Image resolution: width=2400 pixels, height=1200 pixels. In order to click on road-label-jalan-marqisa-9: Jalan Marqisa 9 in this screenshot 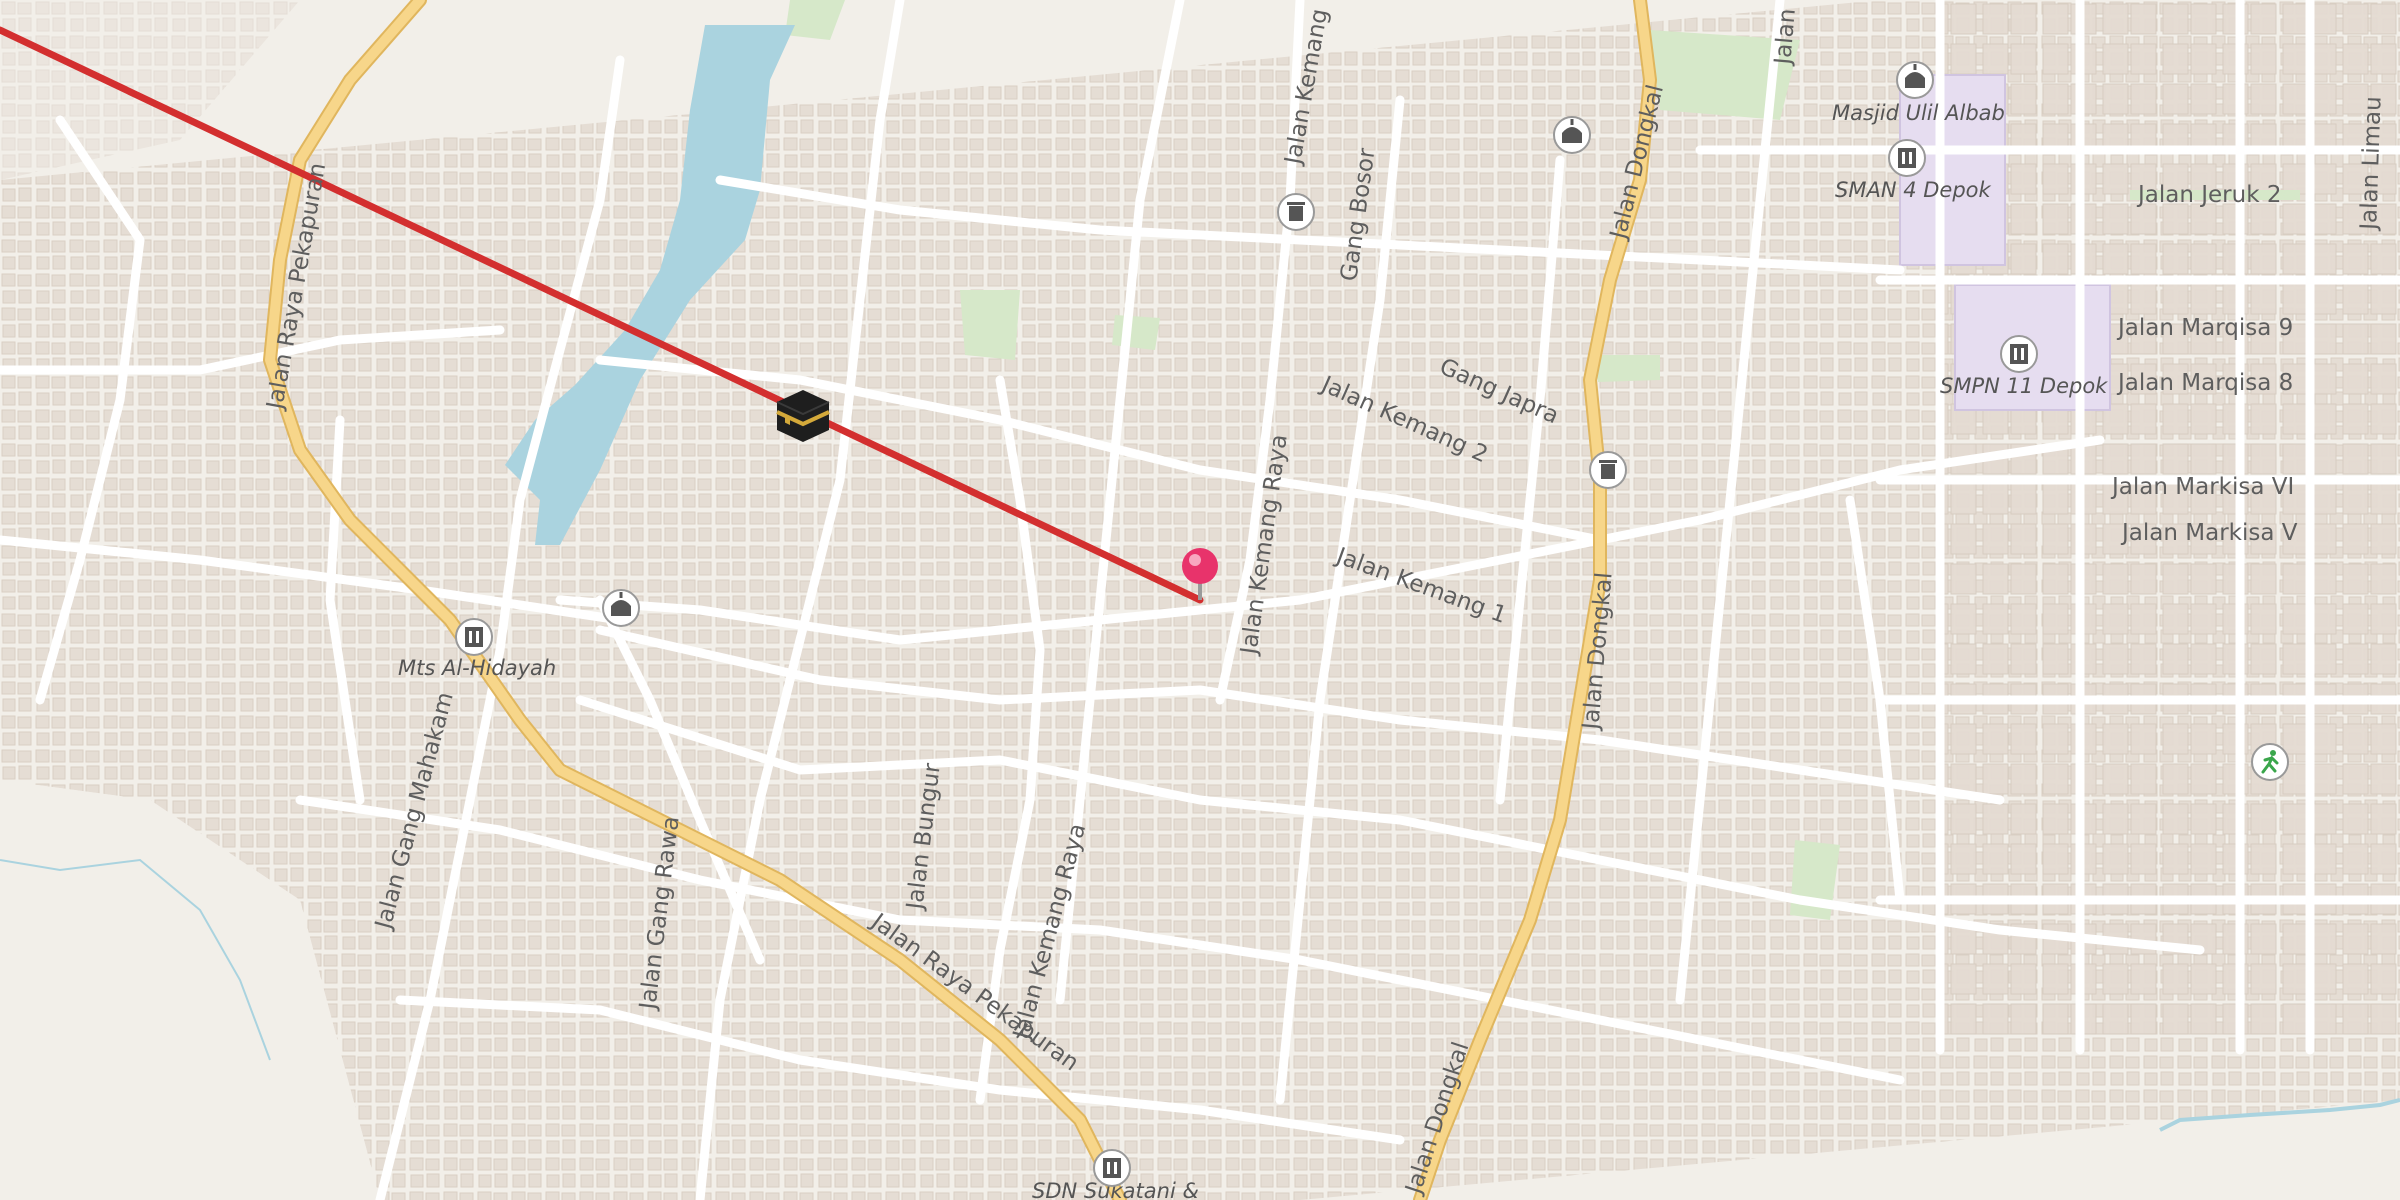, I will do `click(2204, 328)`.